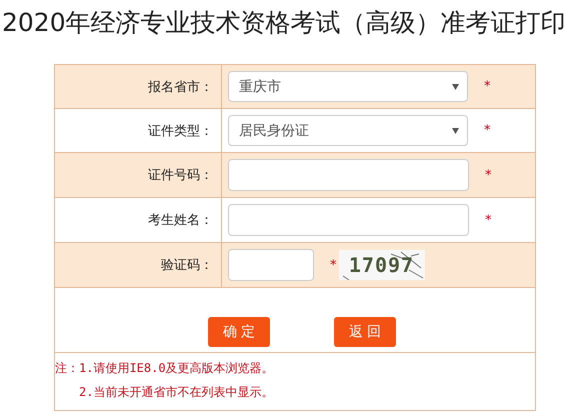 The width and height of the screenshot is (588, 416). Describe the element at coordinates (180, 220) in the screenshot. I see `field-label: 考生姓名：` at that location.